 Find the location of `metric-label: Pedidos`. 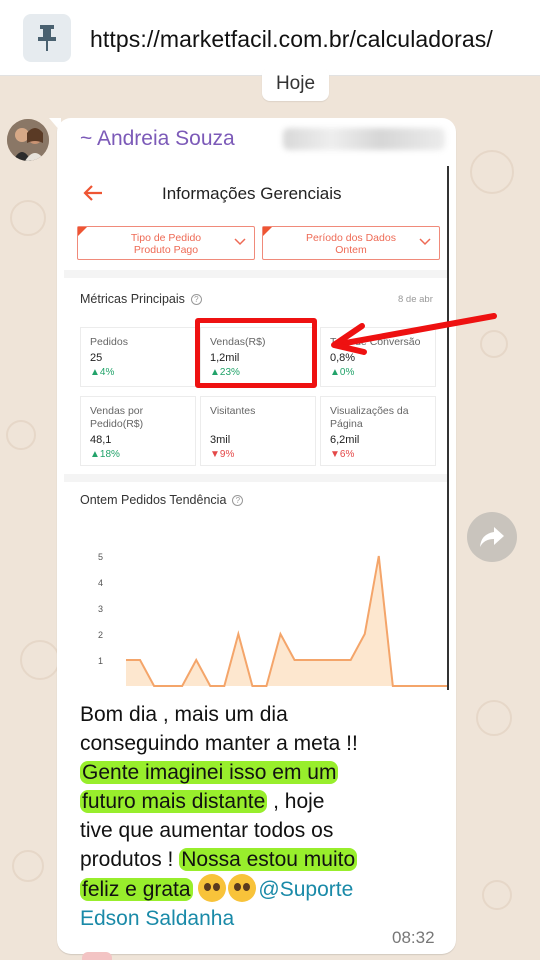

metric-label: Pedidos is located at coordinates (109, 342).